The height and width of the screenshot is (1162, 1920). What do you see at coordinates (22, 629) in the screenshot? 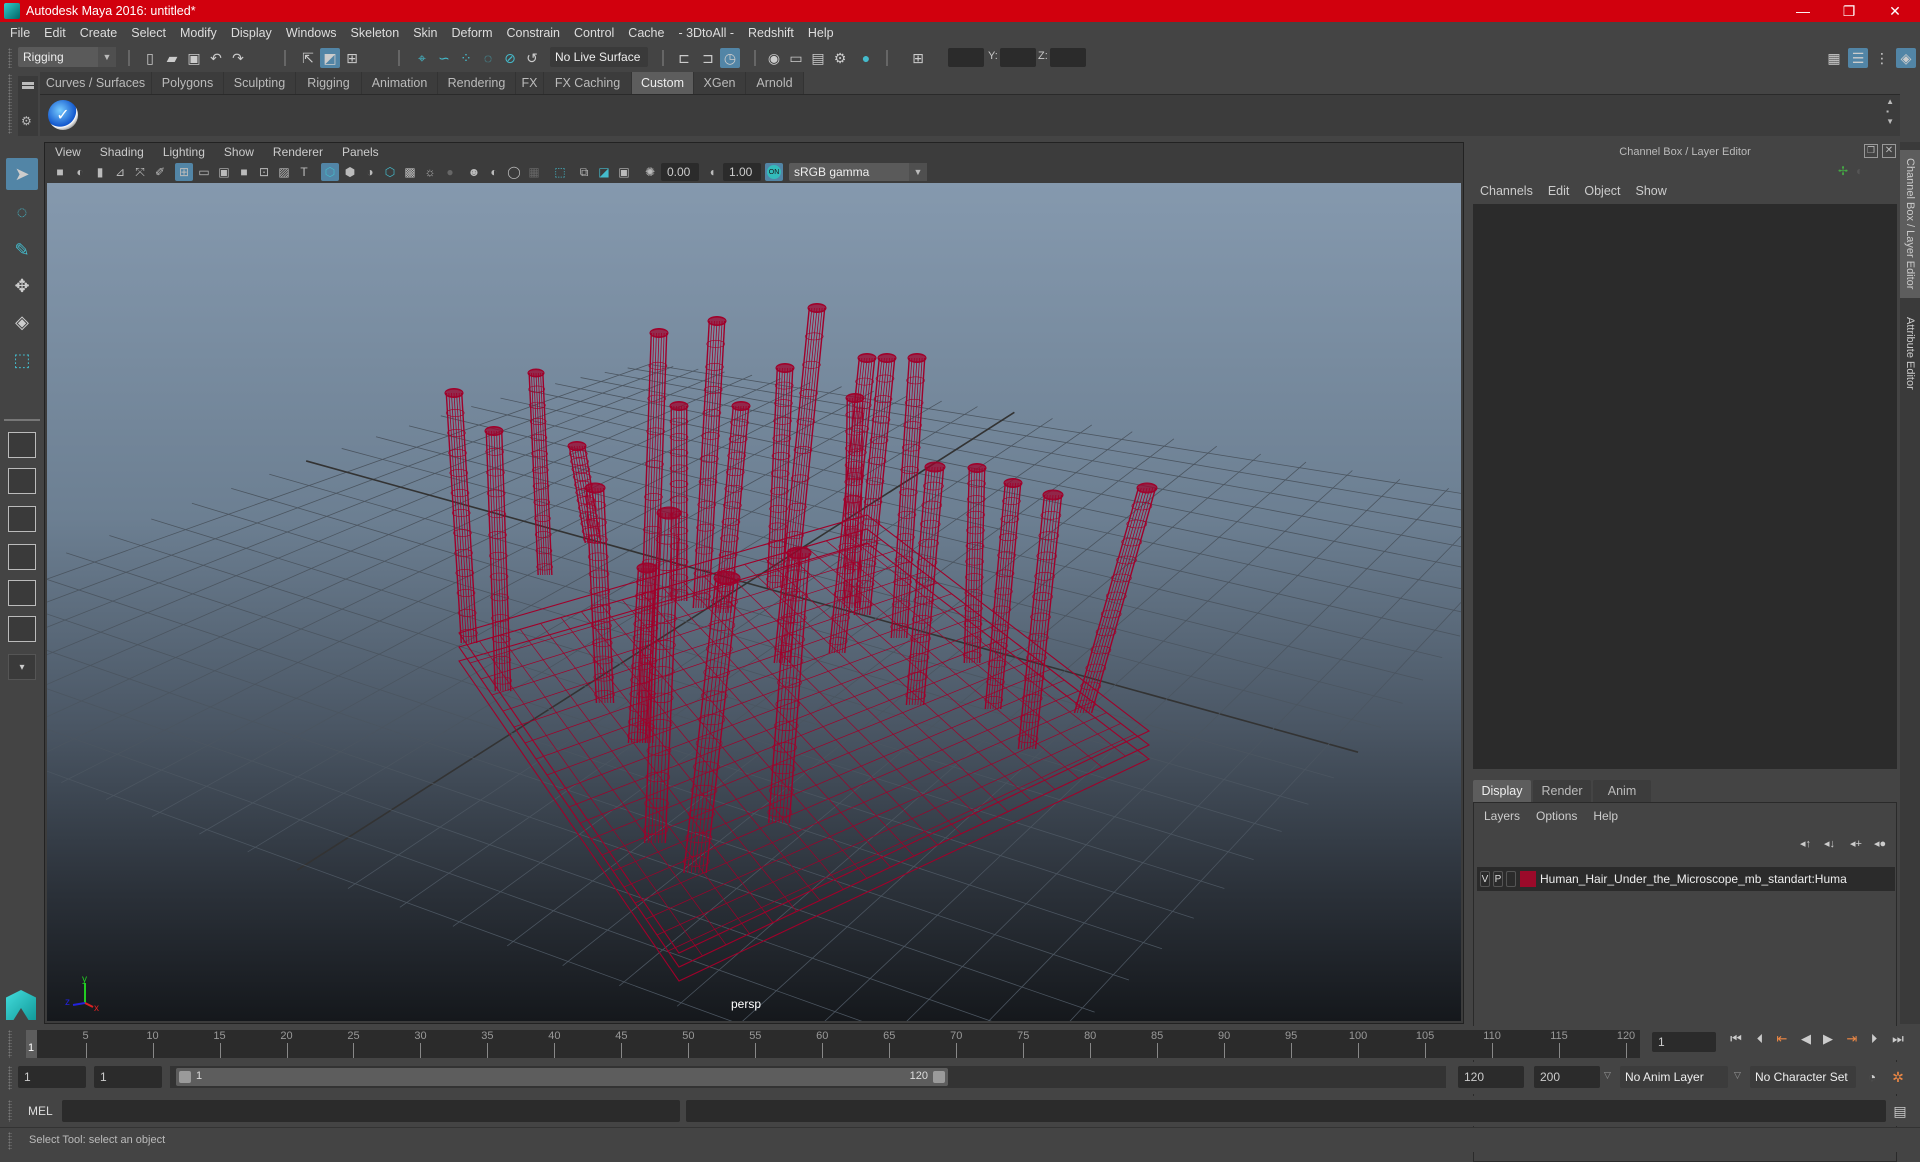
I see `persp-outliner-graph-layout-icon` at bounding box center [22, 629].